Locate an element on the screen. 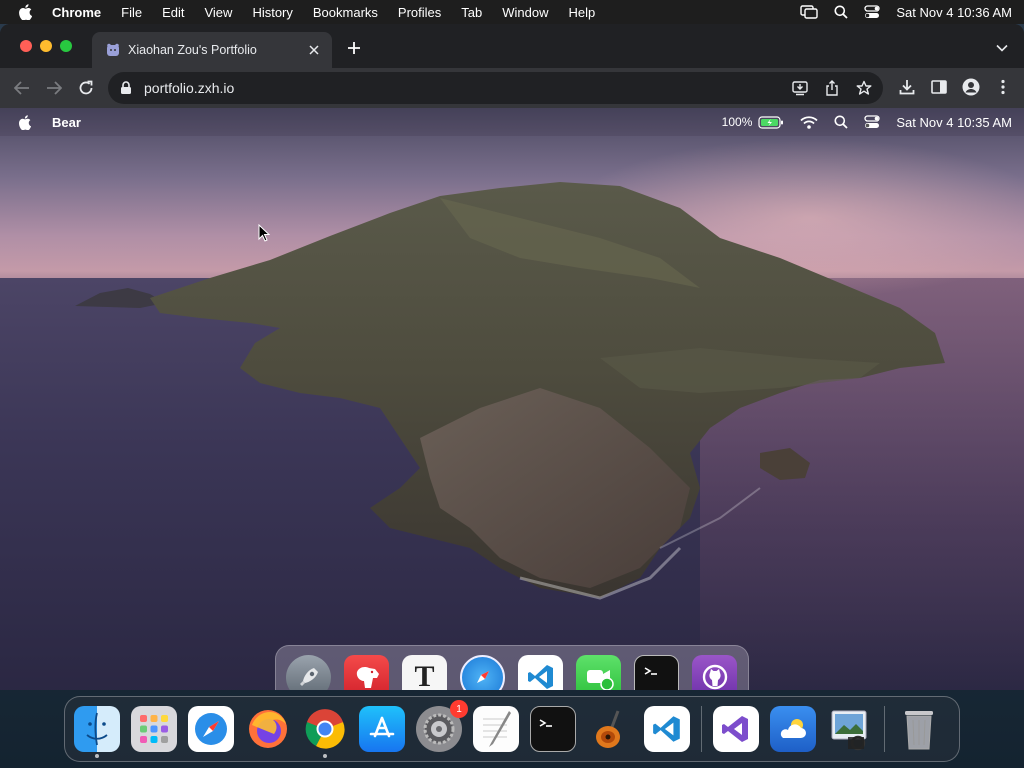 The image size is (1024, 768). host-dock: 1 is located at coordinates (512, 729).